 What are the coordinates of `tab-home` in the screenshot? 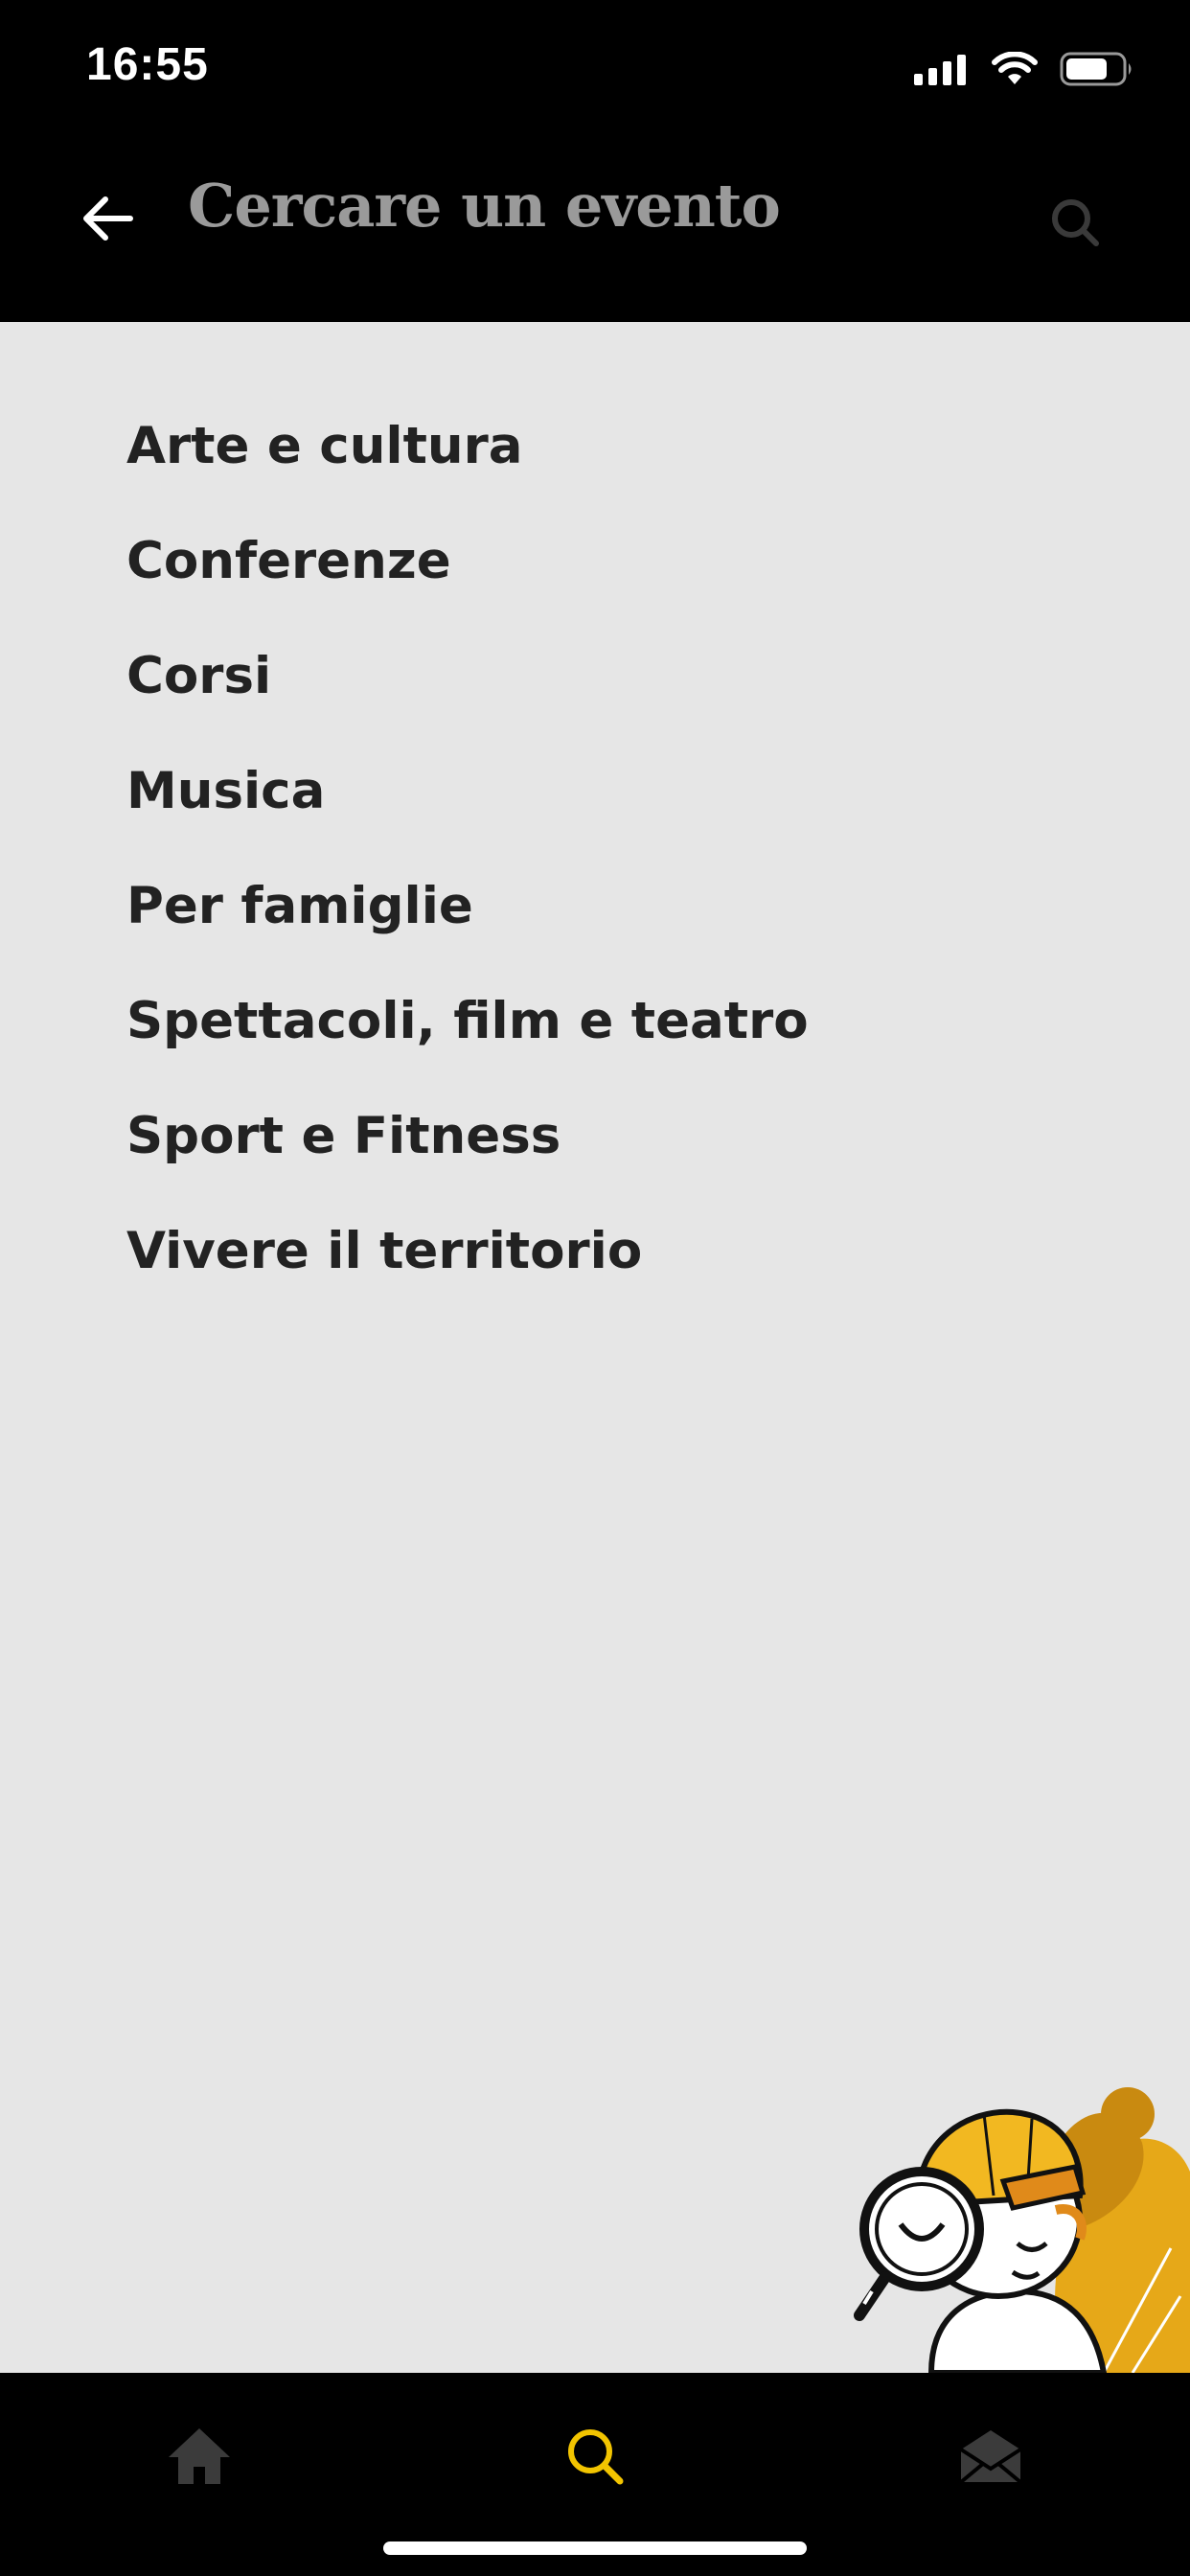 It's located at (199, 2456).